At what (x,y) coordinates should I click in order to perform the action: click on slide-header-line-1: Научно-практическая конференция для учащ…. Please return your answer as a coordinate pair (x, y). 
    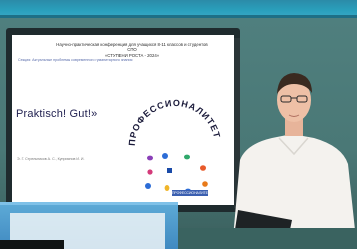
    Looking at the image, I should click on (132, 47).